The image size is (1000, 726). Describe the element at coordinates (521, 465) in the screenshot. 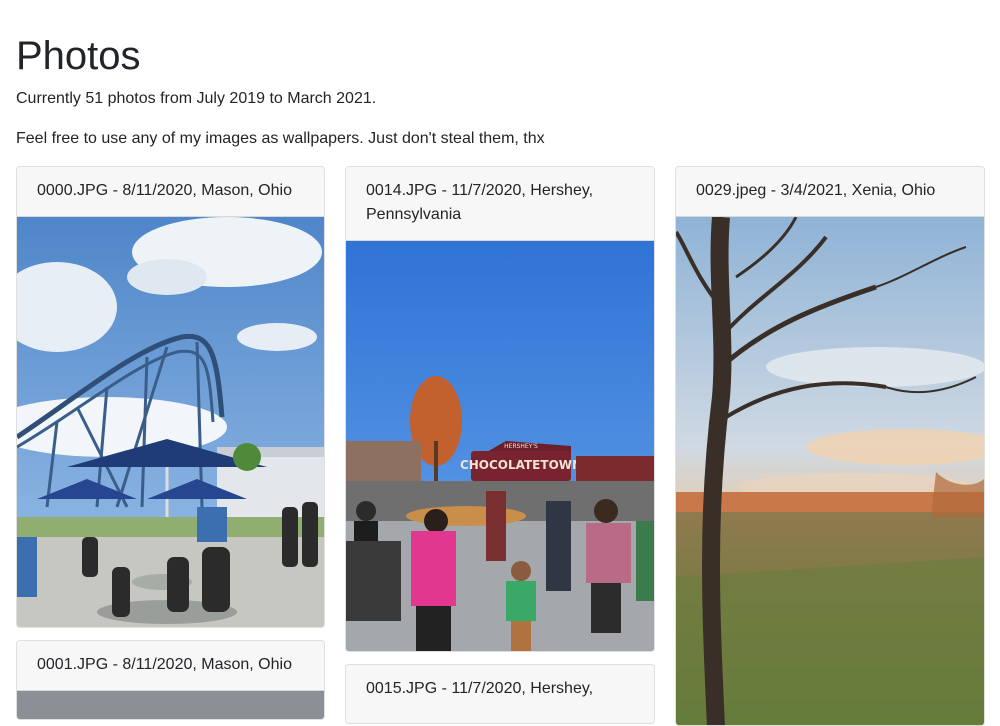

I see `chocolatetown-sign: CHOCOLATETOWN` at that location.